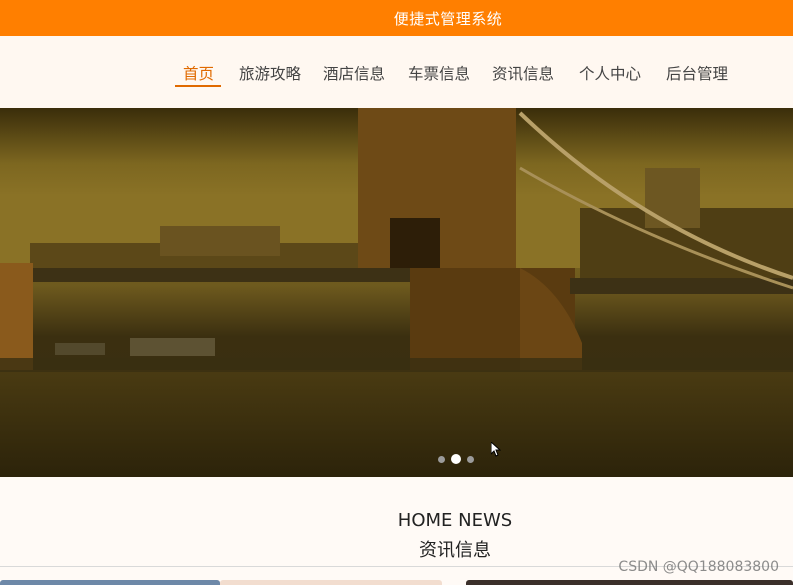 This screenshot has width=793, height=585. What do you see at coordinates (697, 75) in the screenshot?
I see `nav-item-admin: 后台管理` at bounding box center [697, 75].